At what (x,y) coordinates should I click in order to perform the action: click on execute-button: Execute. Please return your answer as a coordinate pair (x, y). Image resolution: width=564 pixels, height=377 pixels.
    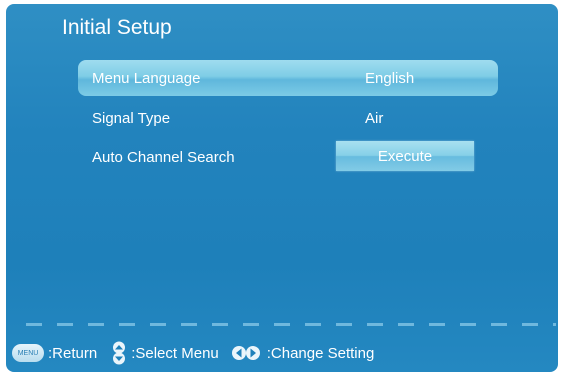
    Looking at the image, I should click on (405, 156).